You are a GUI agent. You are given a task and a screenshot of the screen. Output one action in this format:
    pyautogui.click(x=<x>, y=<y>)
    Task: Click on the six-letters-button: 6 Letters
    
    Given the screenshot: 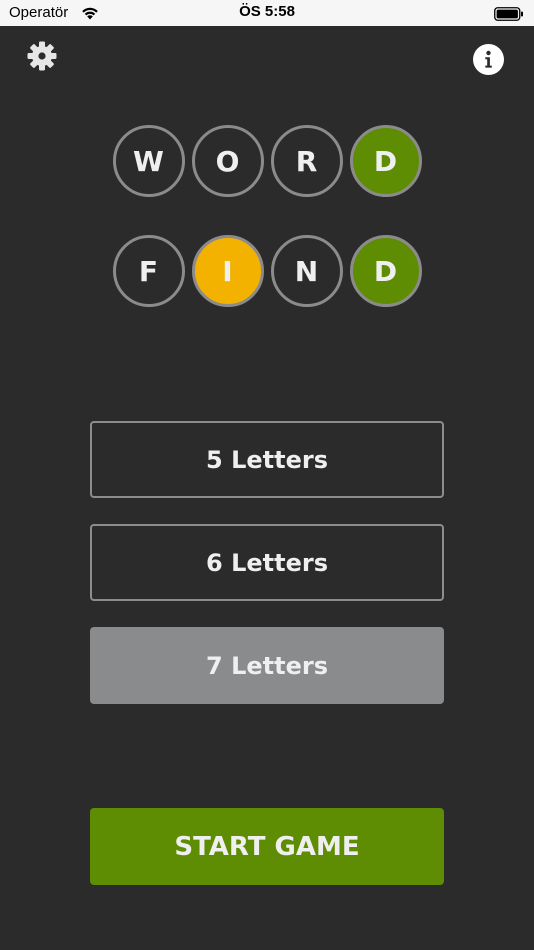 What is the action you would take?
    pyautogui.click(x=267, y=562)
    